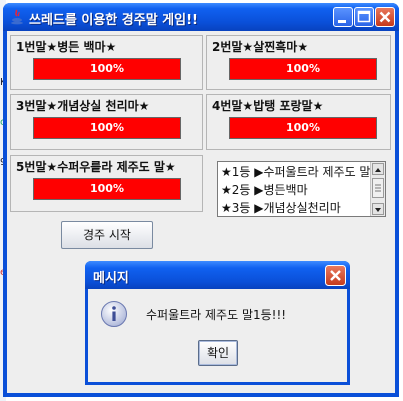 This screenshot has width=403, height=401. I want to click on horse-panel-4: 4번말★밥탱 포랑말★ 100%, so click(298, 122).